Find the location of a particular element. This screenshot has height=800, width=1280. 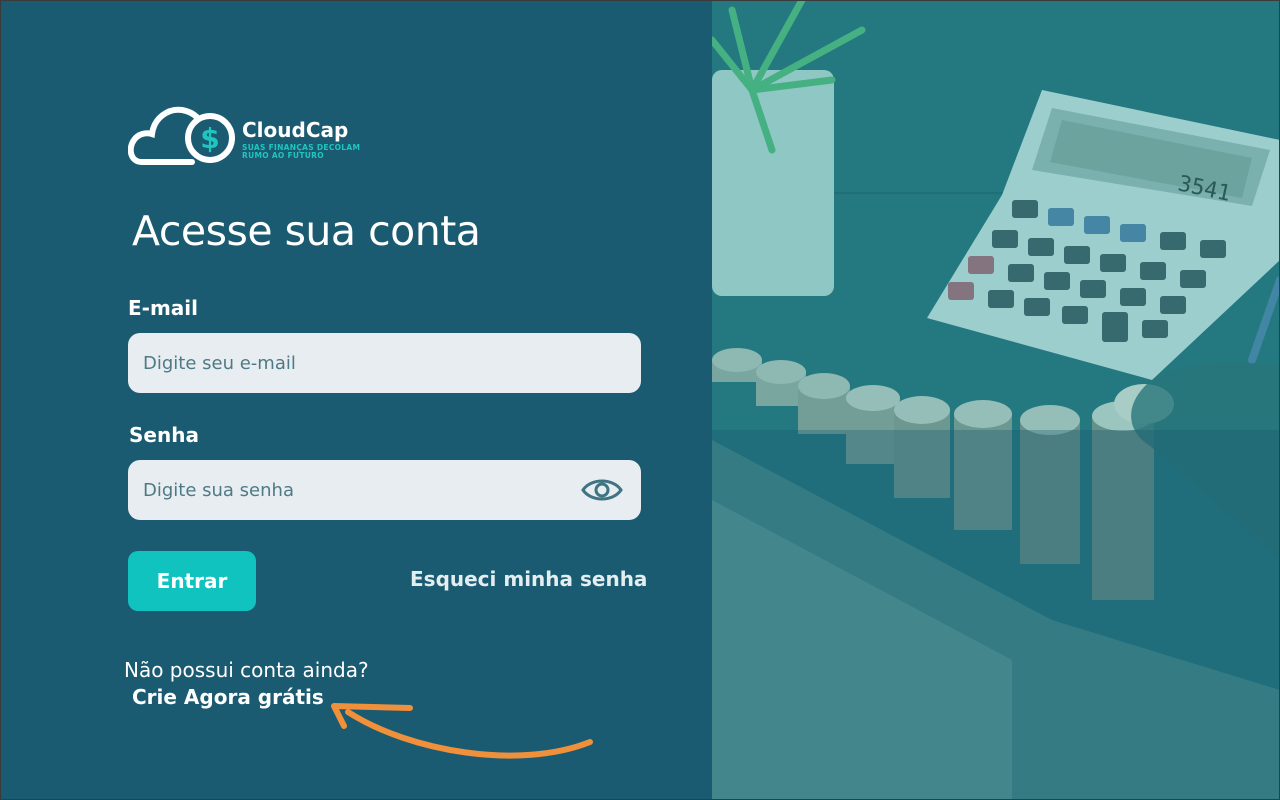

brand-name: CloudCap is located at coordinates (295, 130).